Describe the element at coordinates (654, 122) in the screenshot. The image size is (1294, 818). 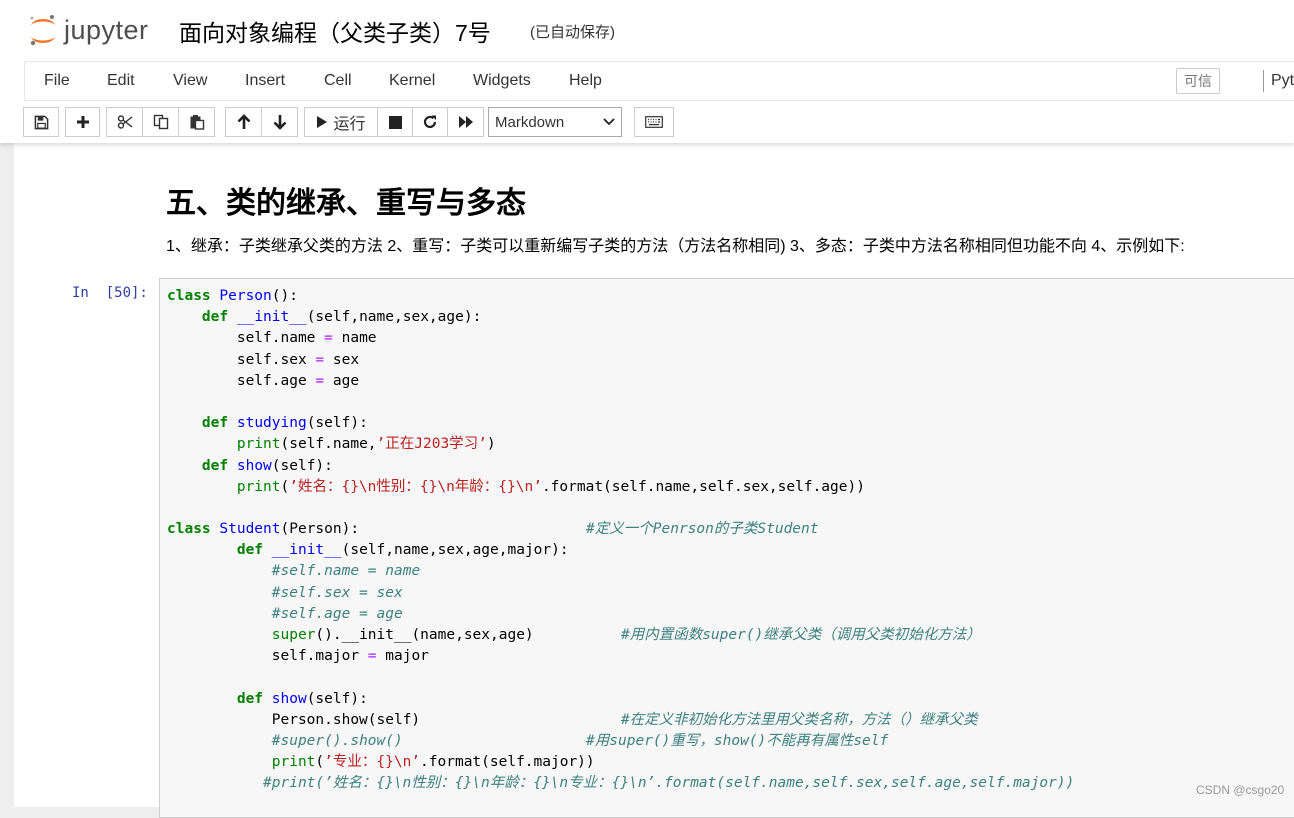
I see `command-palette-button` at that location.